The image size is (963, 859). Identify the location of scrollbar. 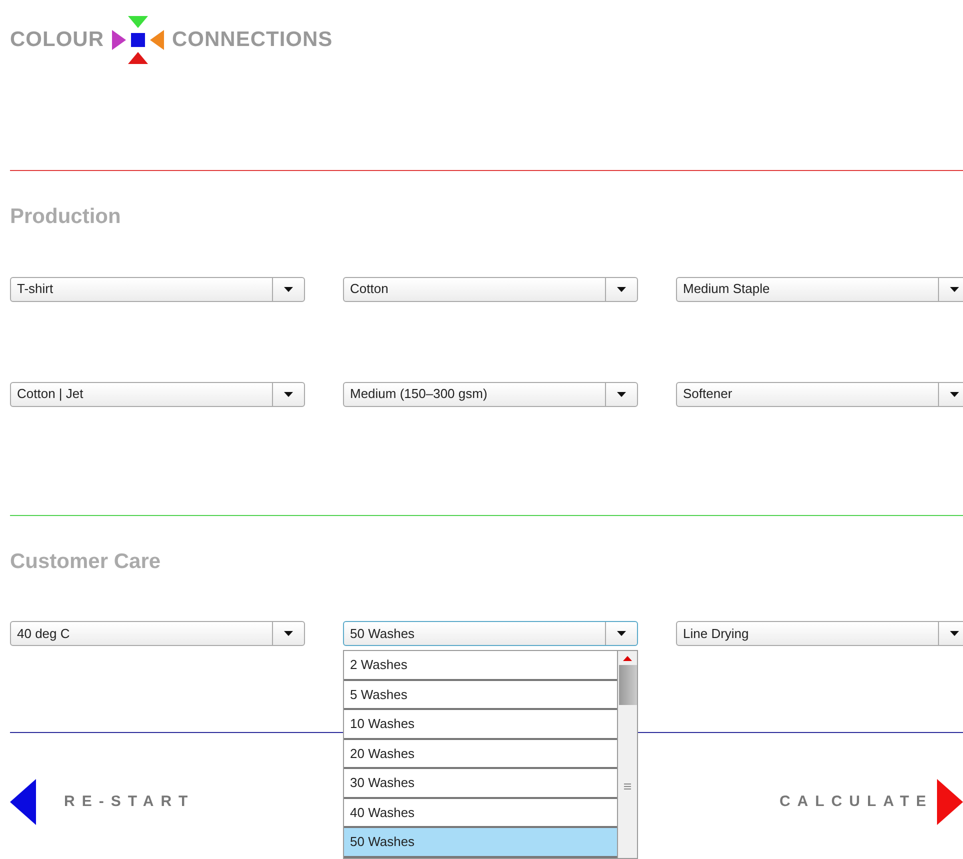
(627, 754).